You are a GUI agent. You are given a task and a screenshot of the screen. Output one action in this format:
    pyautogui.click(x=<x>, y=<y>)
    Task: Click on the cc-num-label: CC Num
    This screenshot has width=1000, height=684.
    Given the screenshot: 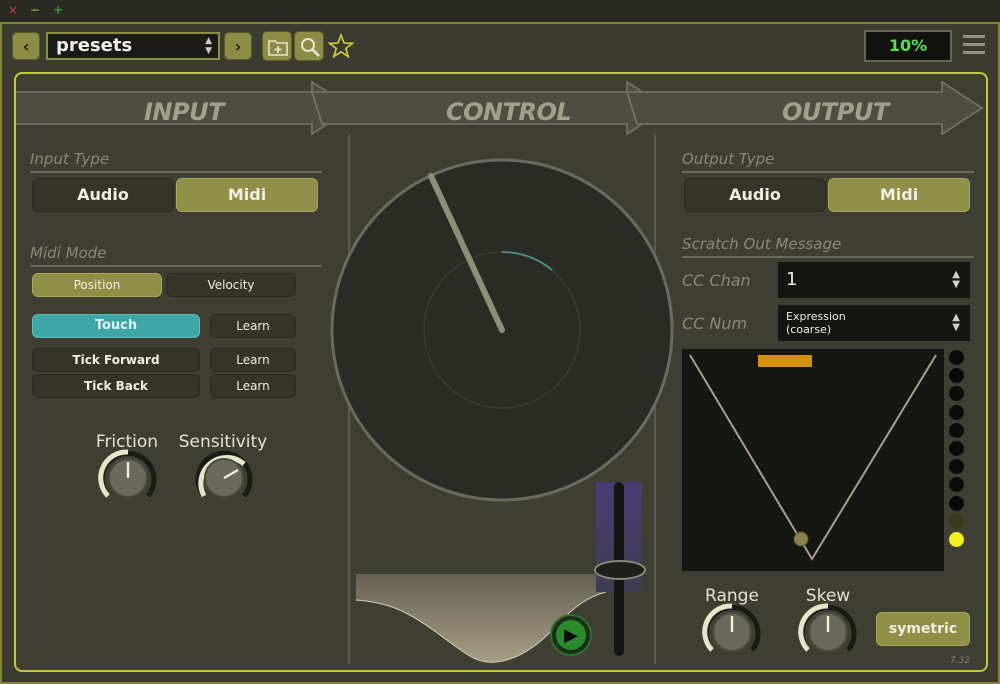 What is the action you would take?
    pyautogui.click(x=715, y=323)
    